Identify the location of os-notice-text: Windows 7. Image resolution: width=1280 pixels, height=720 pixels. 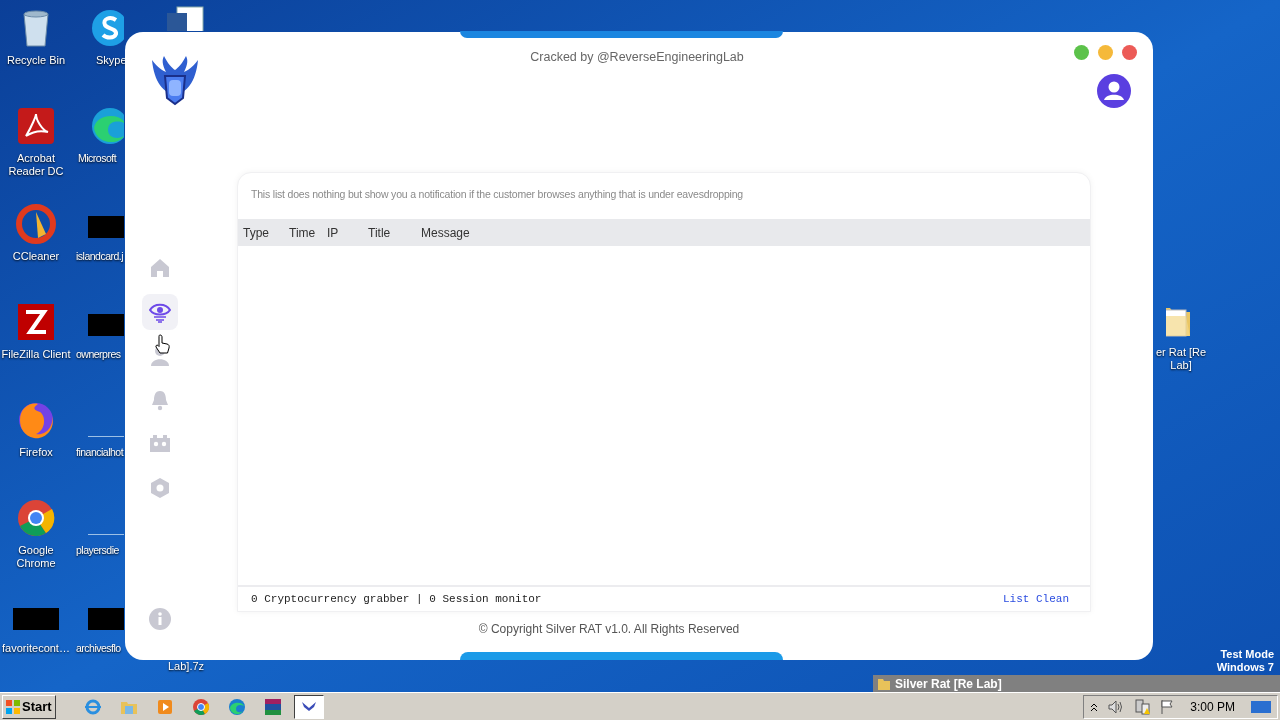
(1245, 667).